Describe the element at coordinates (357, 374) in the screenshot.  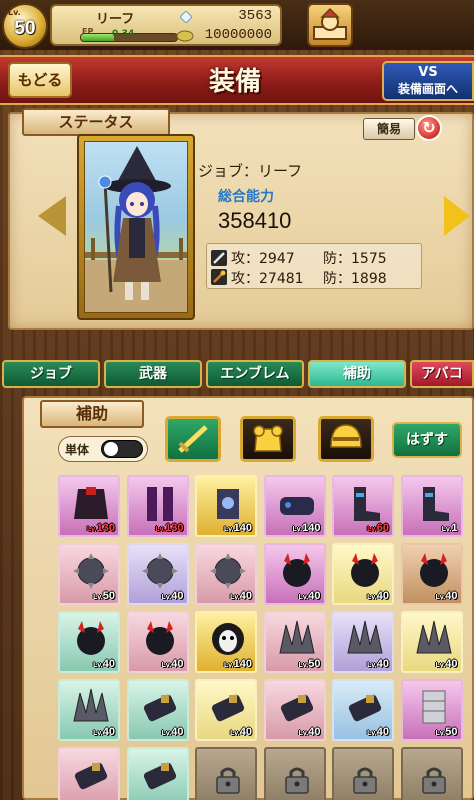
I see `tab-support: 補助` at that location.